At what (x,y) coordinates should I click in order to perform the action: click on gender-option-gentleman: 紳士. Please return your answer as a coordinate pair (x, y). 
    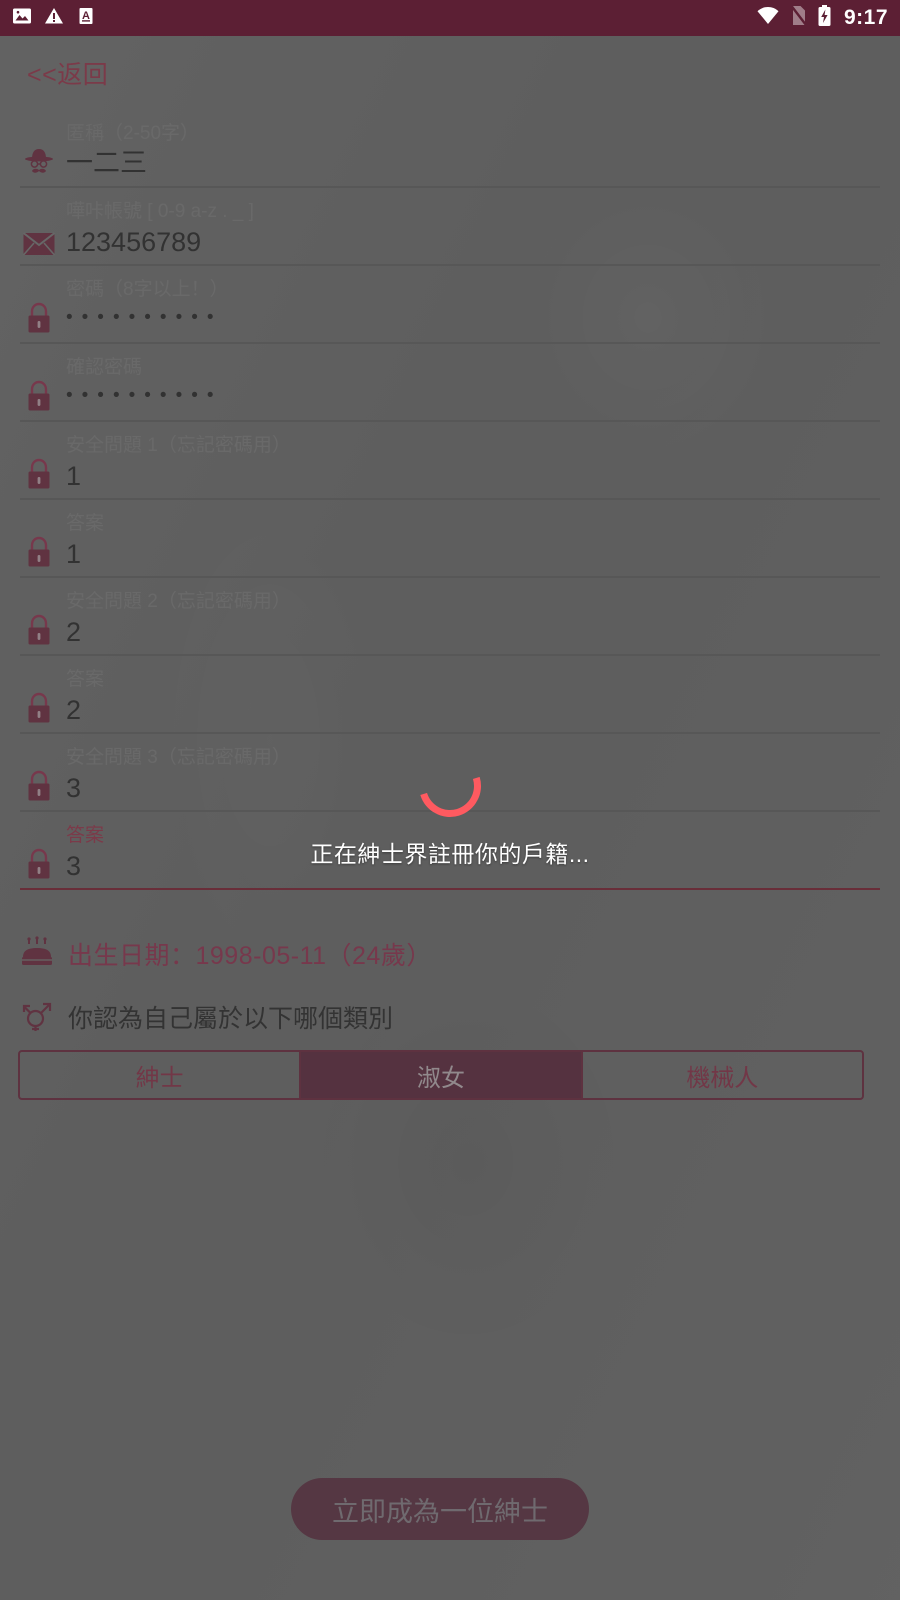
    Looking at the image, I should click on (159, 1075).